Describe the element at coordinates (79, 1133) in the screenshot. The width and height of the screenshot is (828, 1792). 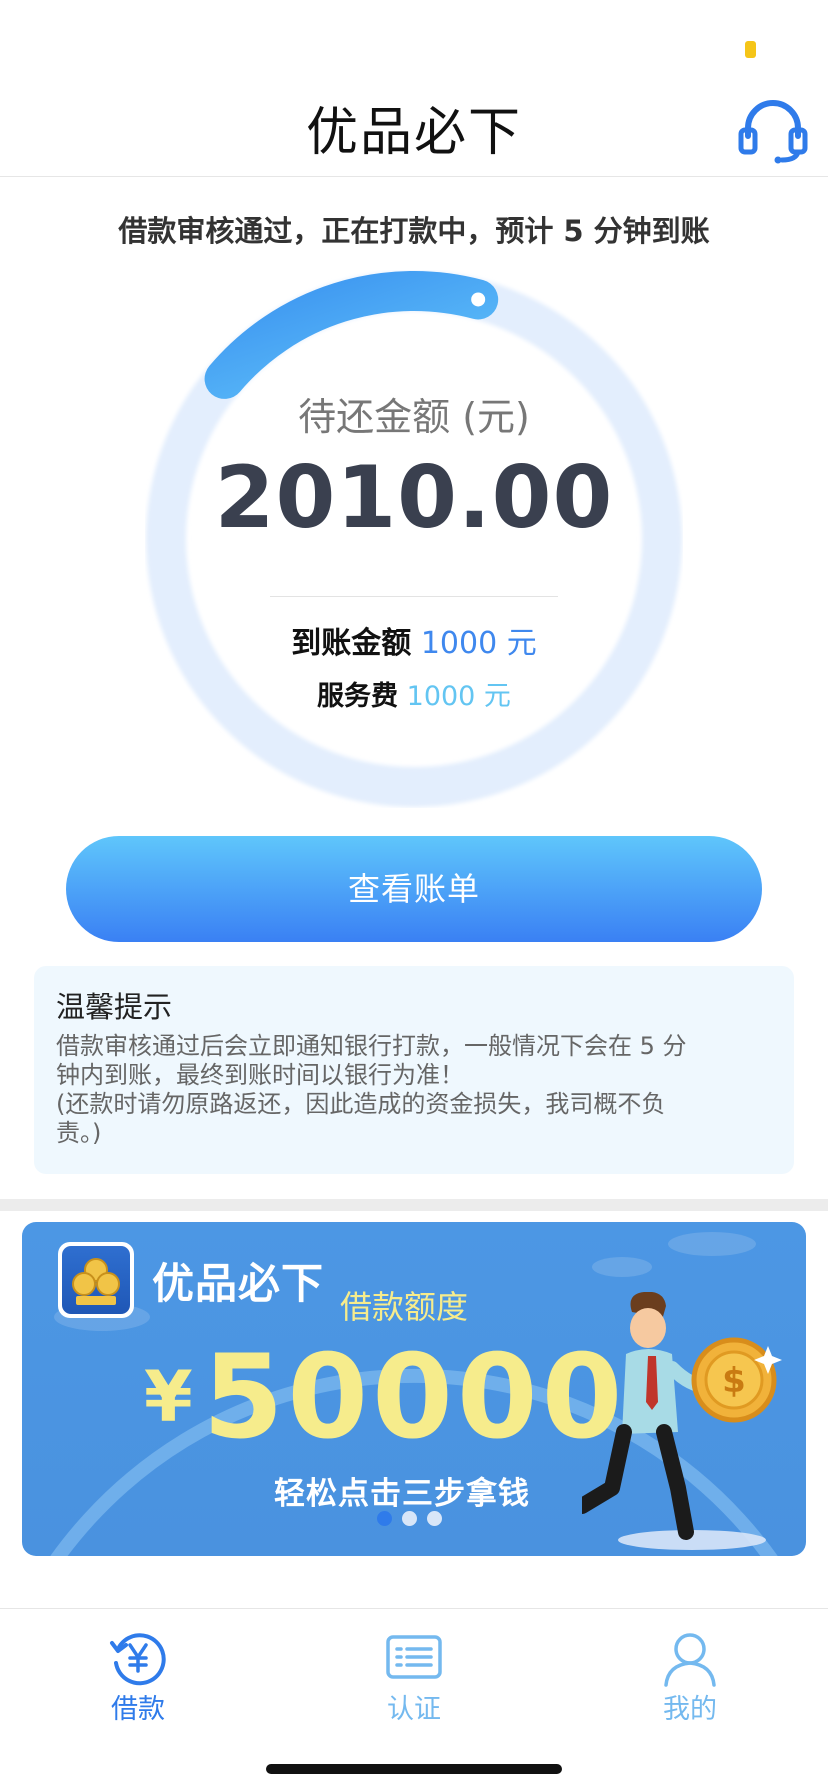
I see `tips-line: 责。)` at that location.